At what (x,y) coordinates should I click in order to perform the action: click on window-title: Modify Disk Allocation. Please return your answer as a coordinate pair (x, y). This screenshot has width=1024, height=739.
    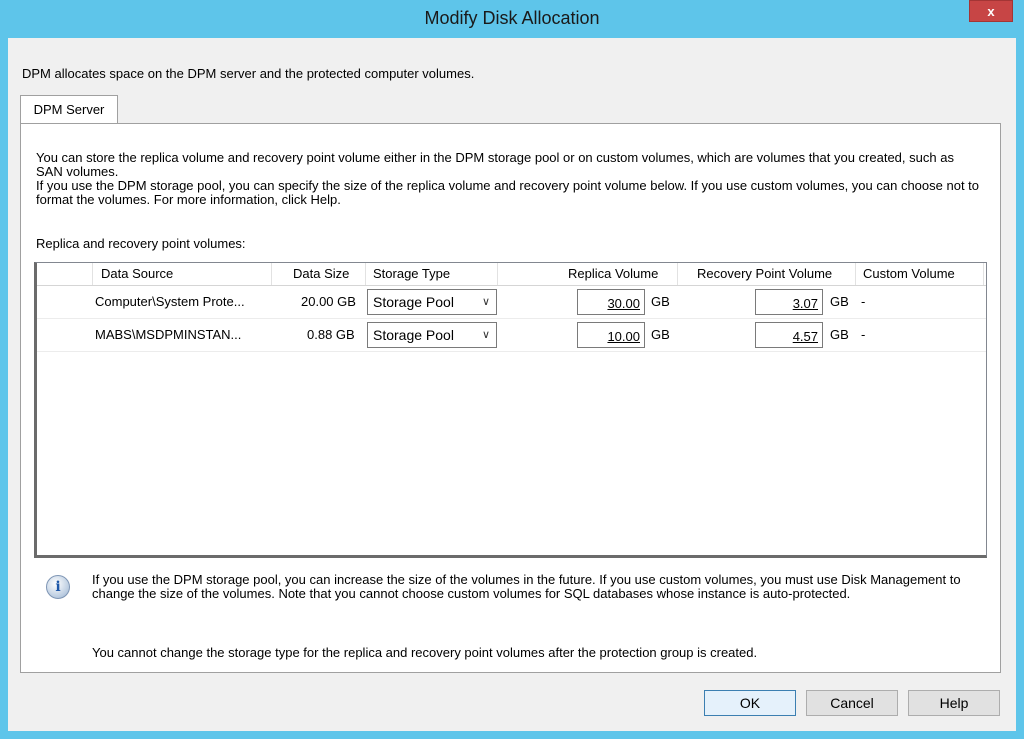
    Looking at the image, I should click on (512, 18).